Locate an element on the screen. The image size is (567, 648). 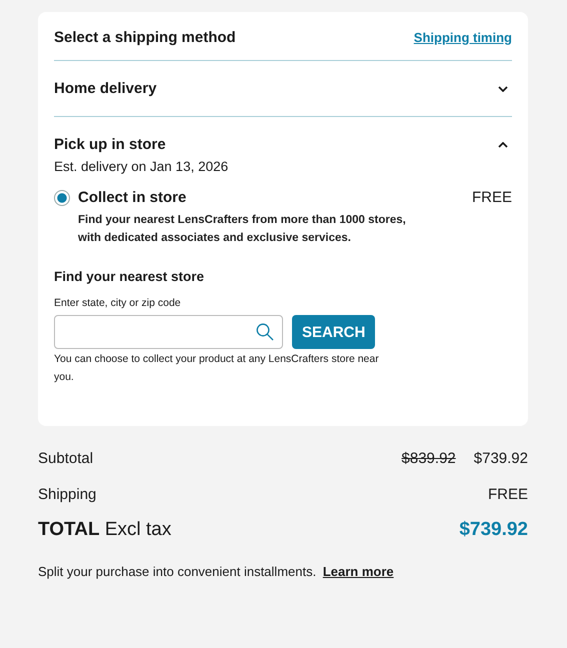
shipping-value: FREE is located at coordinates (508, 494).